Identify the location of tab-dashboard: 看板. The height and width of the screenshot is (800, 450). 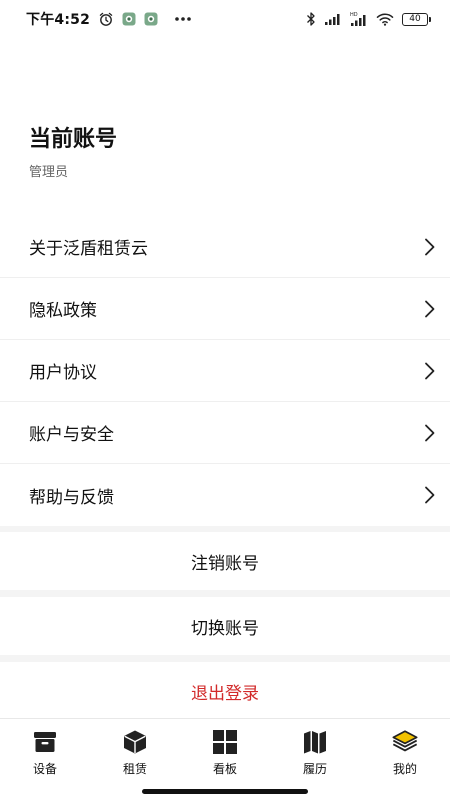
(225, 751).